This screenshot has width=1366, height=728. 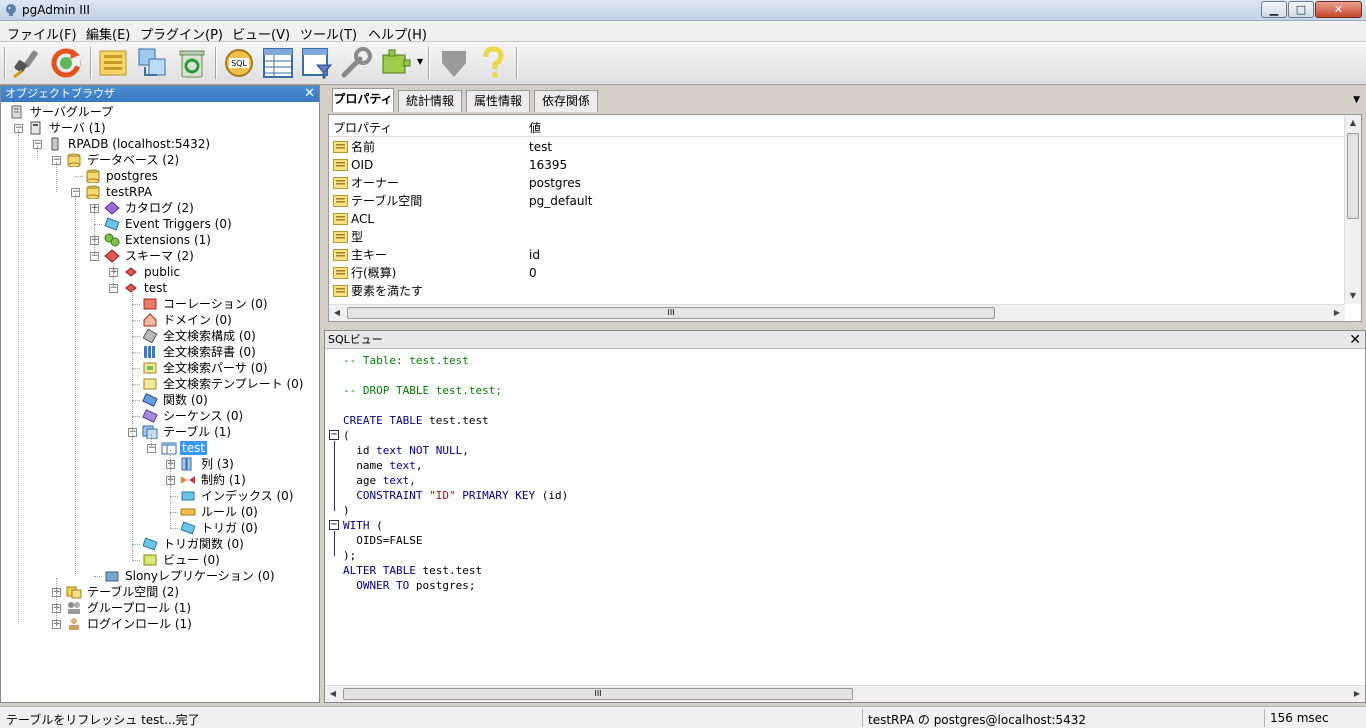 I want to click on tree-node-catalogs: カタログ (2), so click(x=150, y=208).